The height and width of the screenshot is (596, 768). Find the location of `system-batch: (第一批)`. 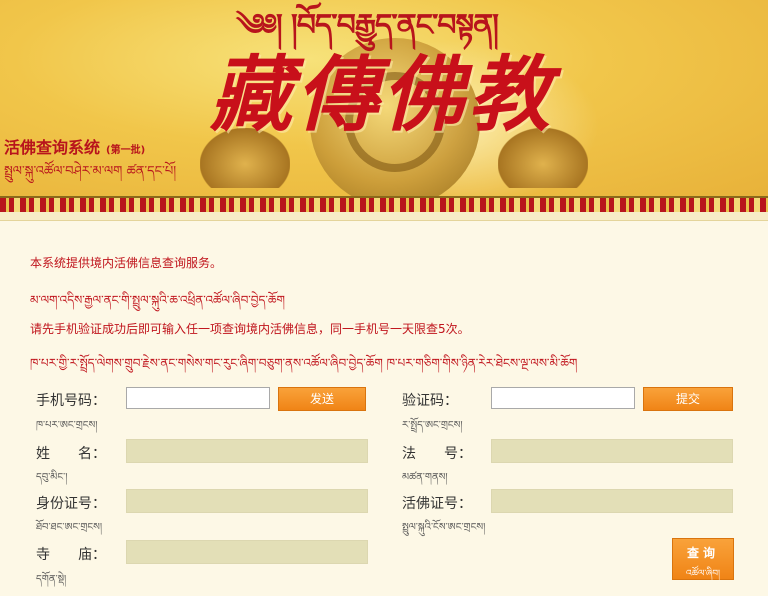

system-batch: (第一批) is located at coordinates (126, 150).